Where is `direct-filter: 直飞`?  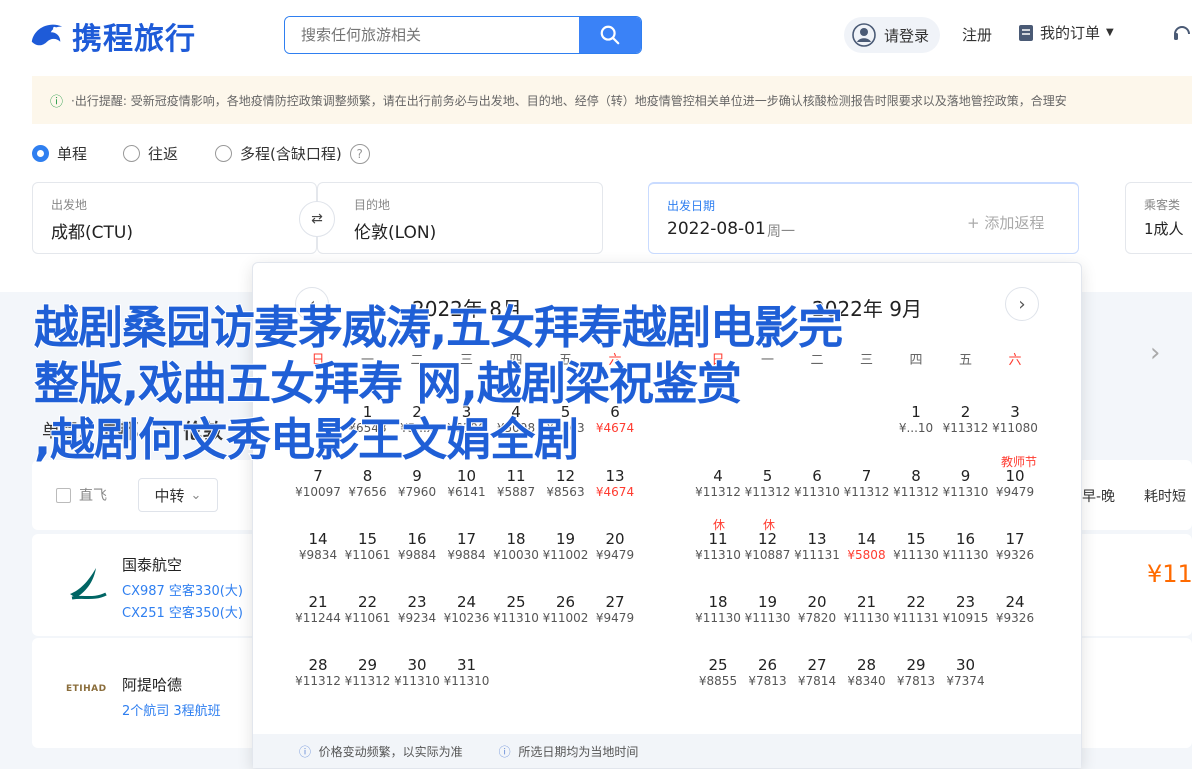
direct-filter: 直飞 is located at coordinates (81, 495).